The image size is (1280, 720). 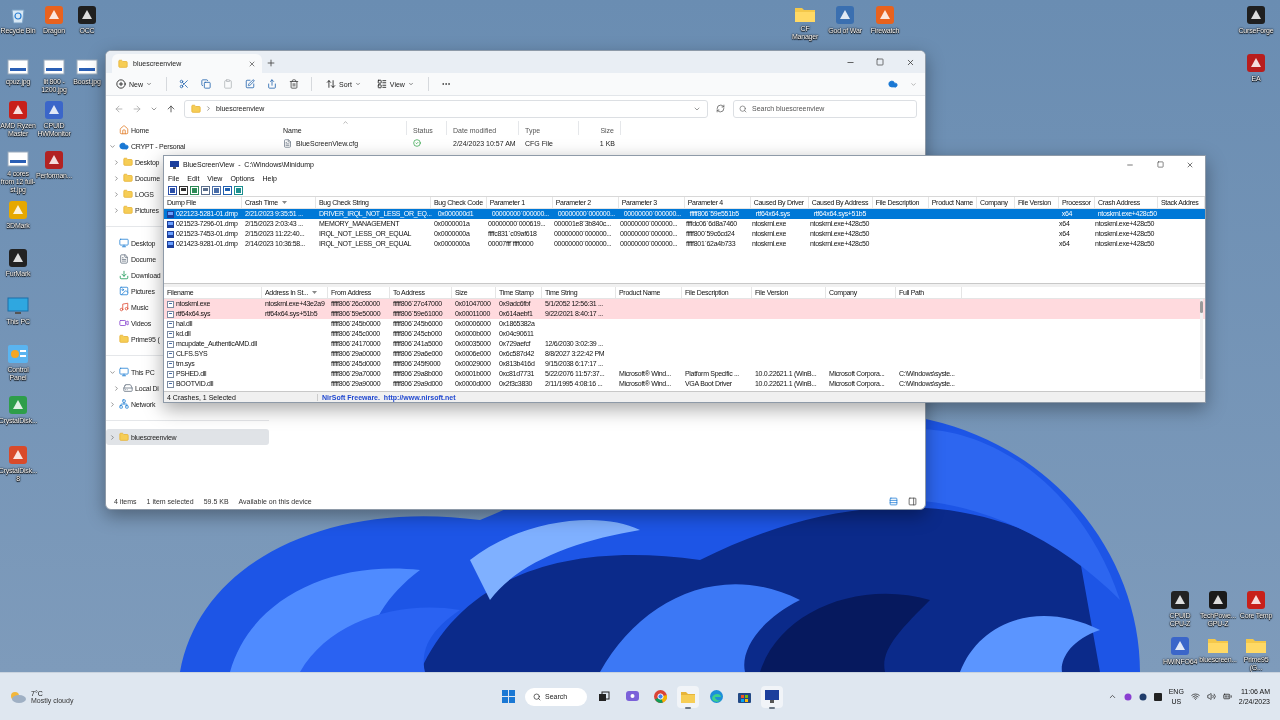 What do you see at coordinates (124, 404) in the screenshot?
I see `network-icon` at bounding box center [124, 404].